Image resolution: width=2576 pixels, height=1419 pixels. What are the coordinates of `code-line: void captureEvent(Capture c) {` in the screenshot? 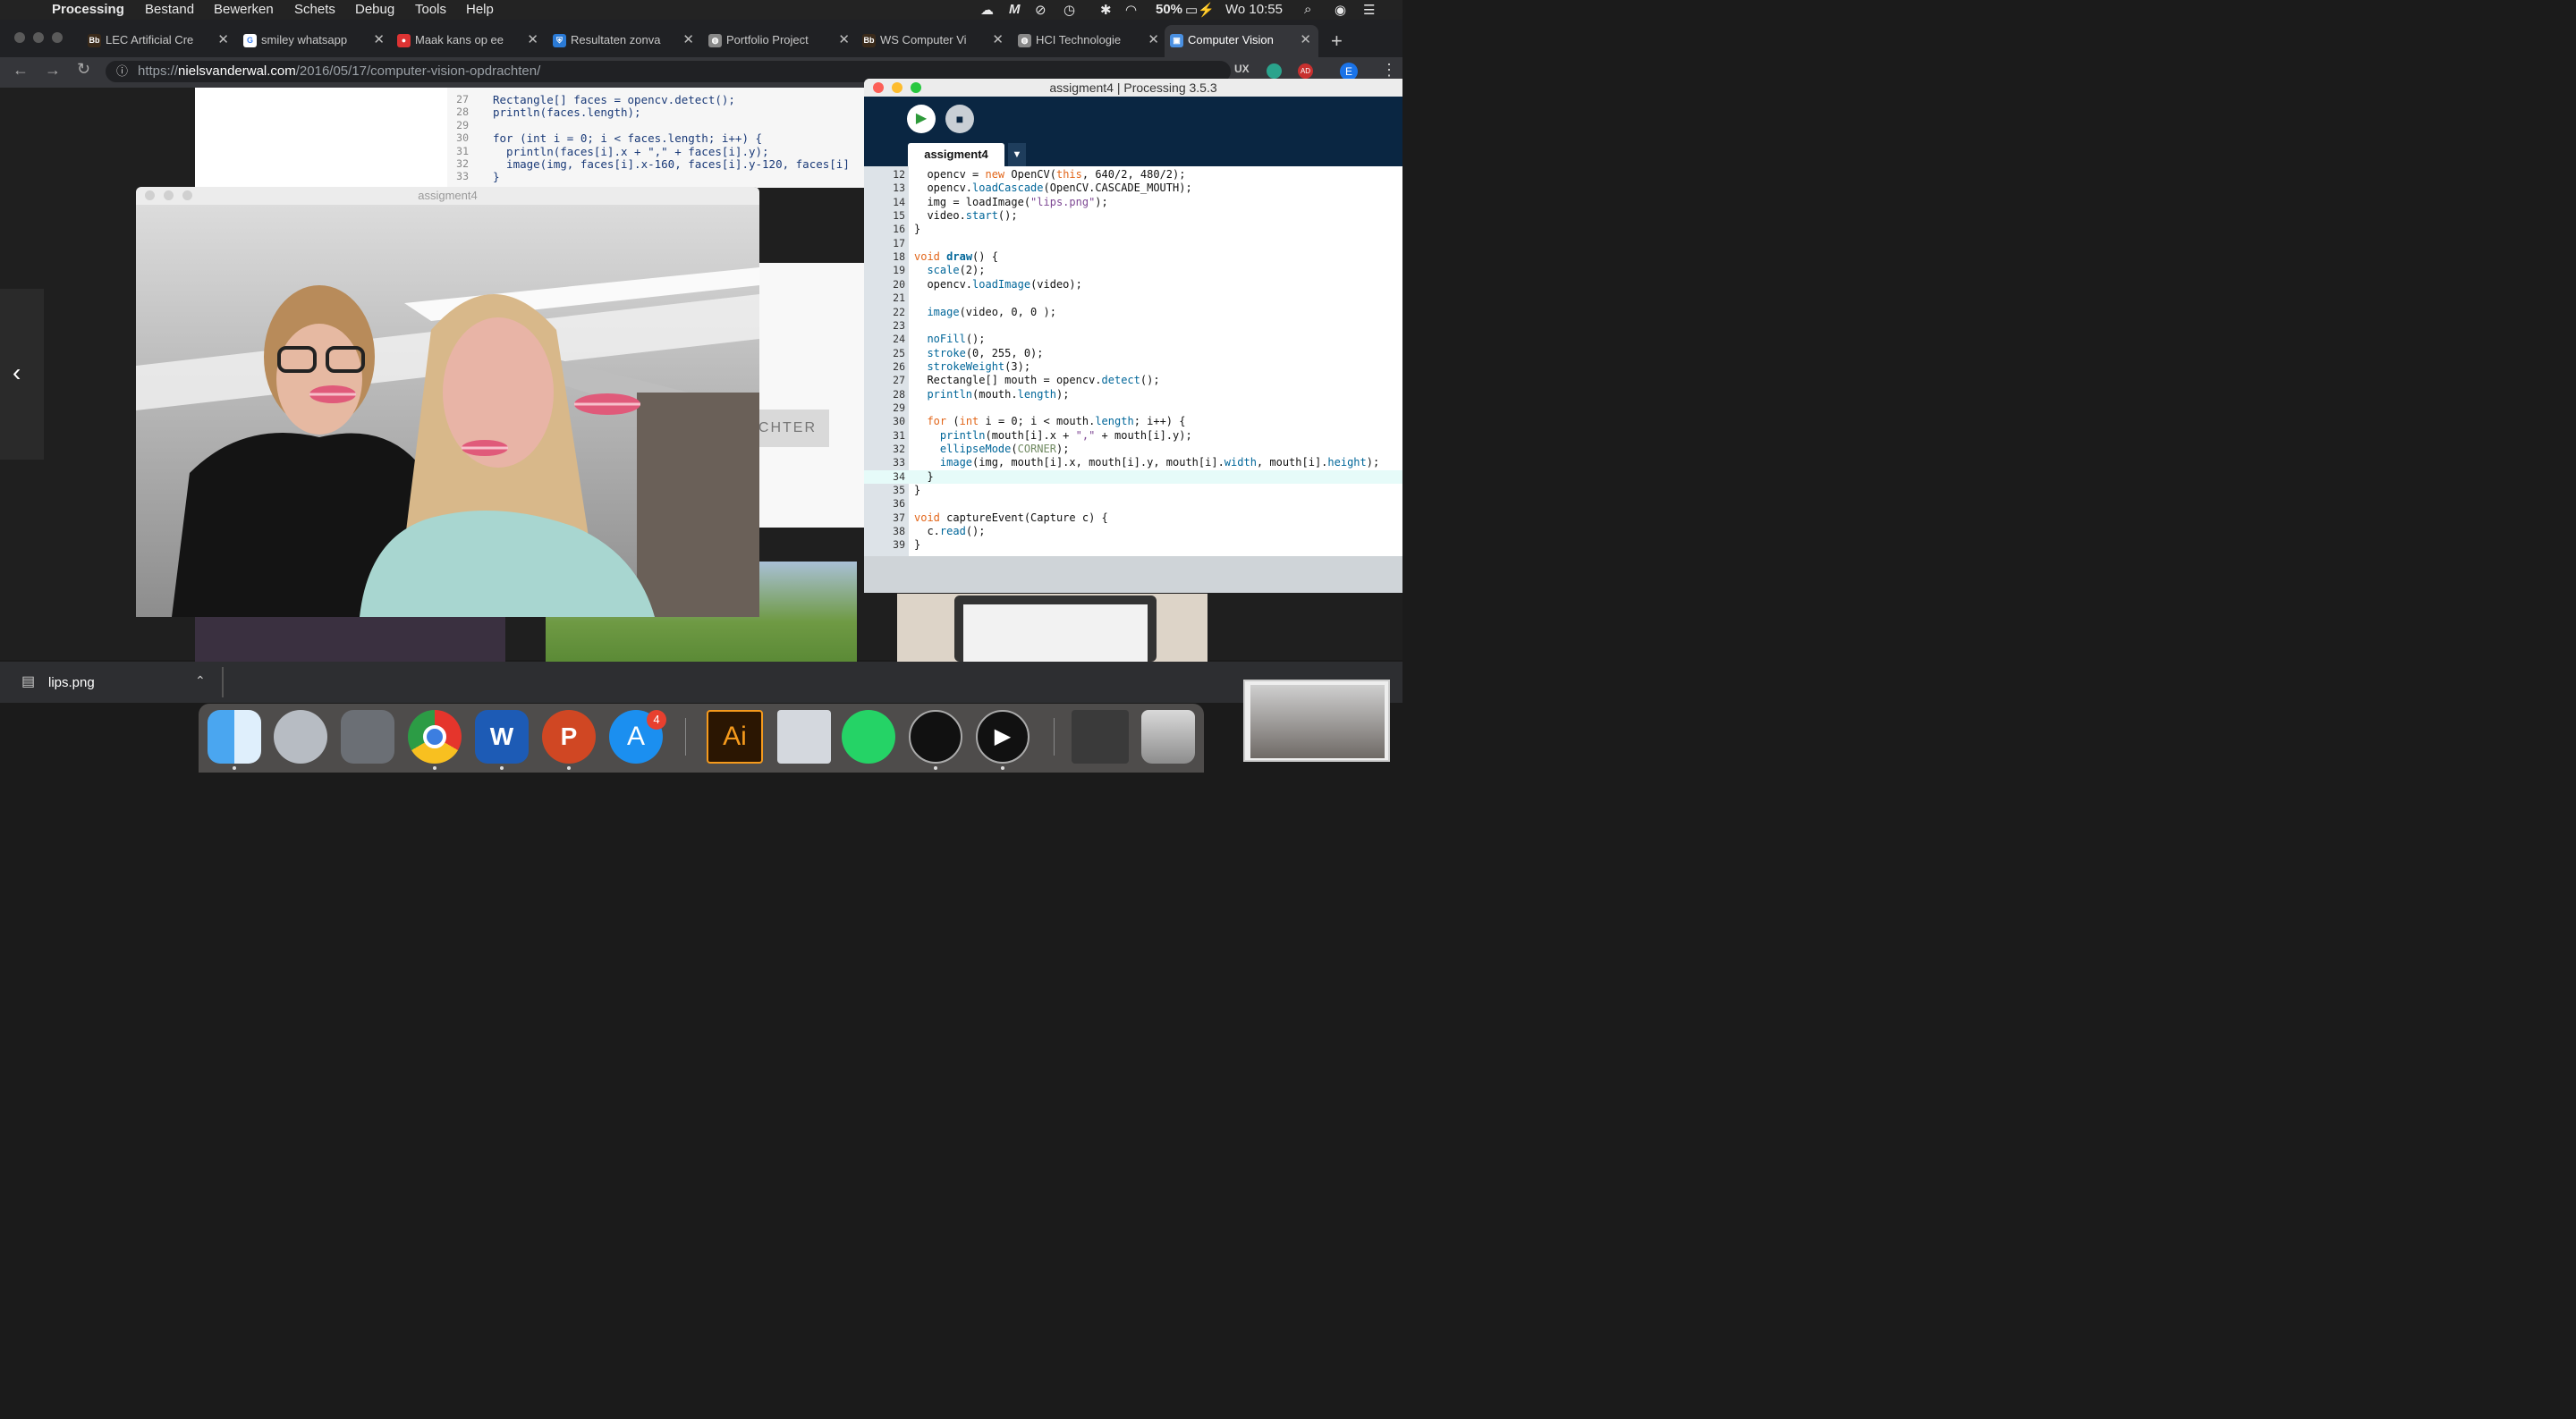 It's located at (1011, 517).